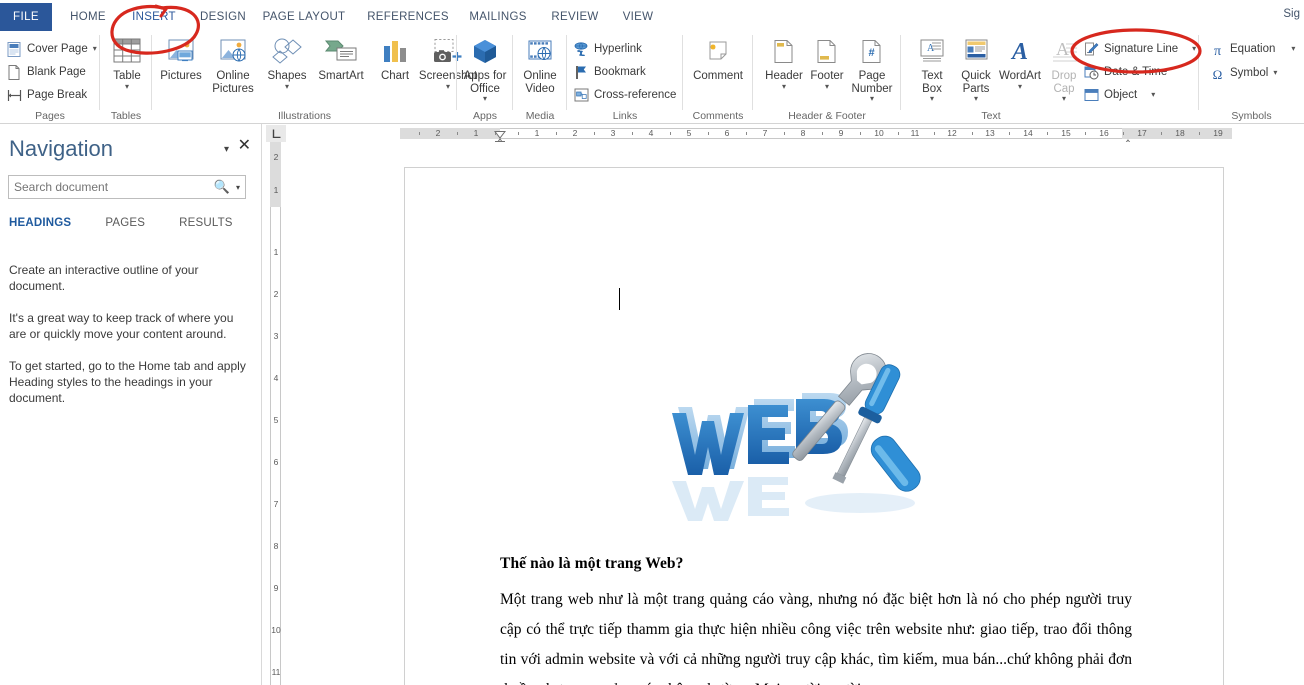 This screenshot has width=1304, height=685. What do you see at coordinates (48, 223) in the screenshot?
I see `nav-tab-headings: HEADINGS` at bounding box center [48, 223].